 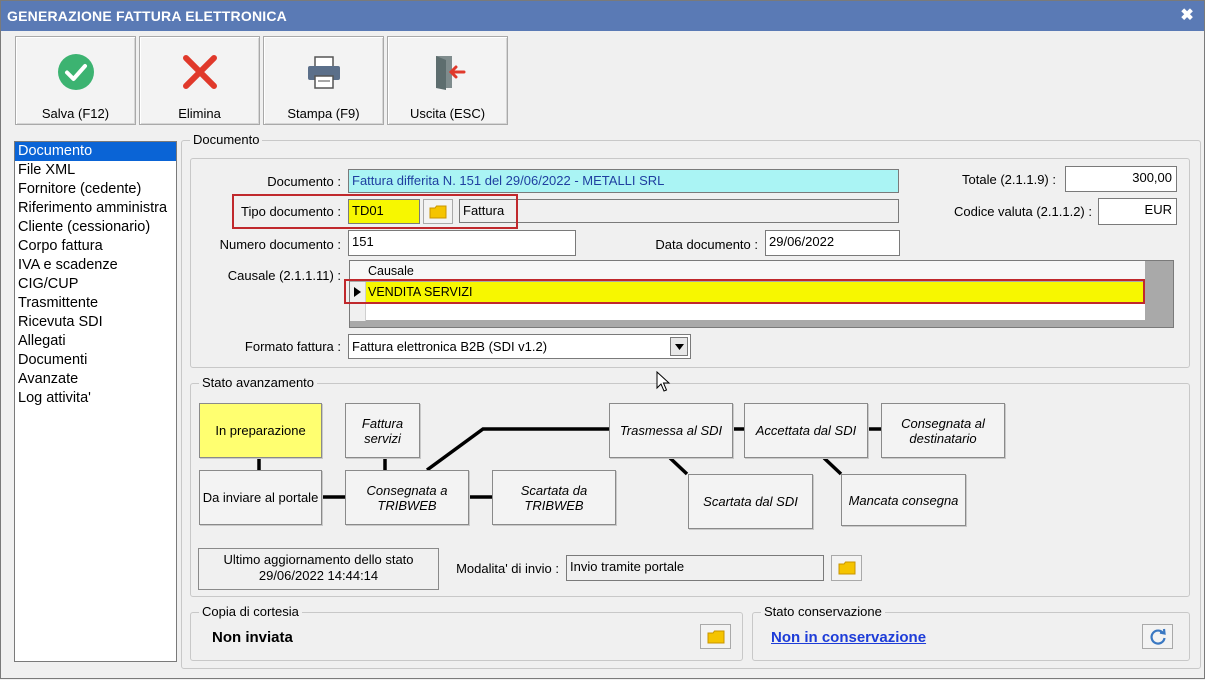 I want to click on state-consegnata-destinatario: Consegnata al destinatario, so click(x=943, y=430).